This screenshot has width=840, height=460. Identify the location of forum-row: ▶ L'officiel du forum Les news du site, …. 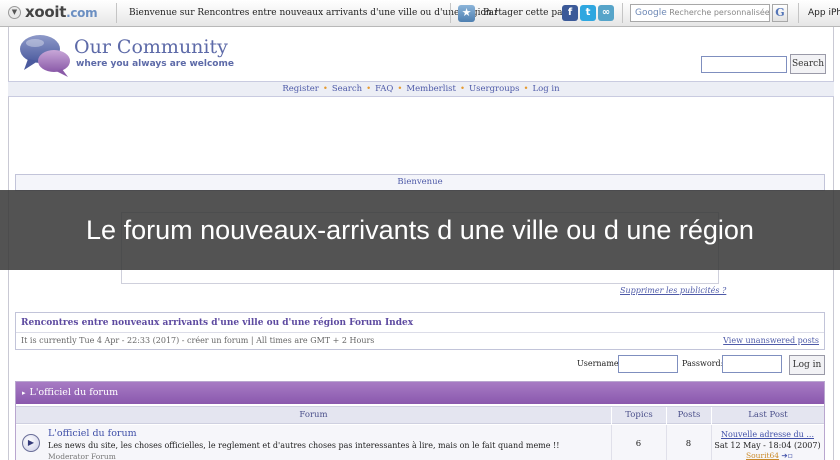
(420, 442).